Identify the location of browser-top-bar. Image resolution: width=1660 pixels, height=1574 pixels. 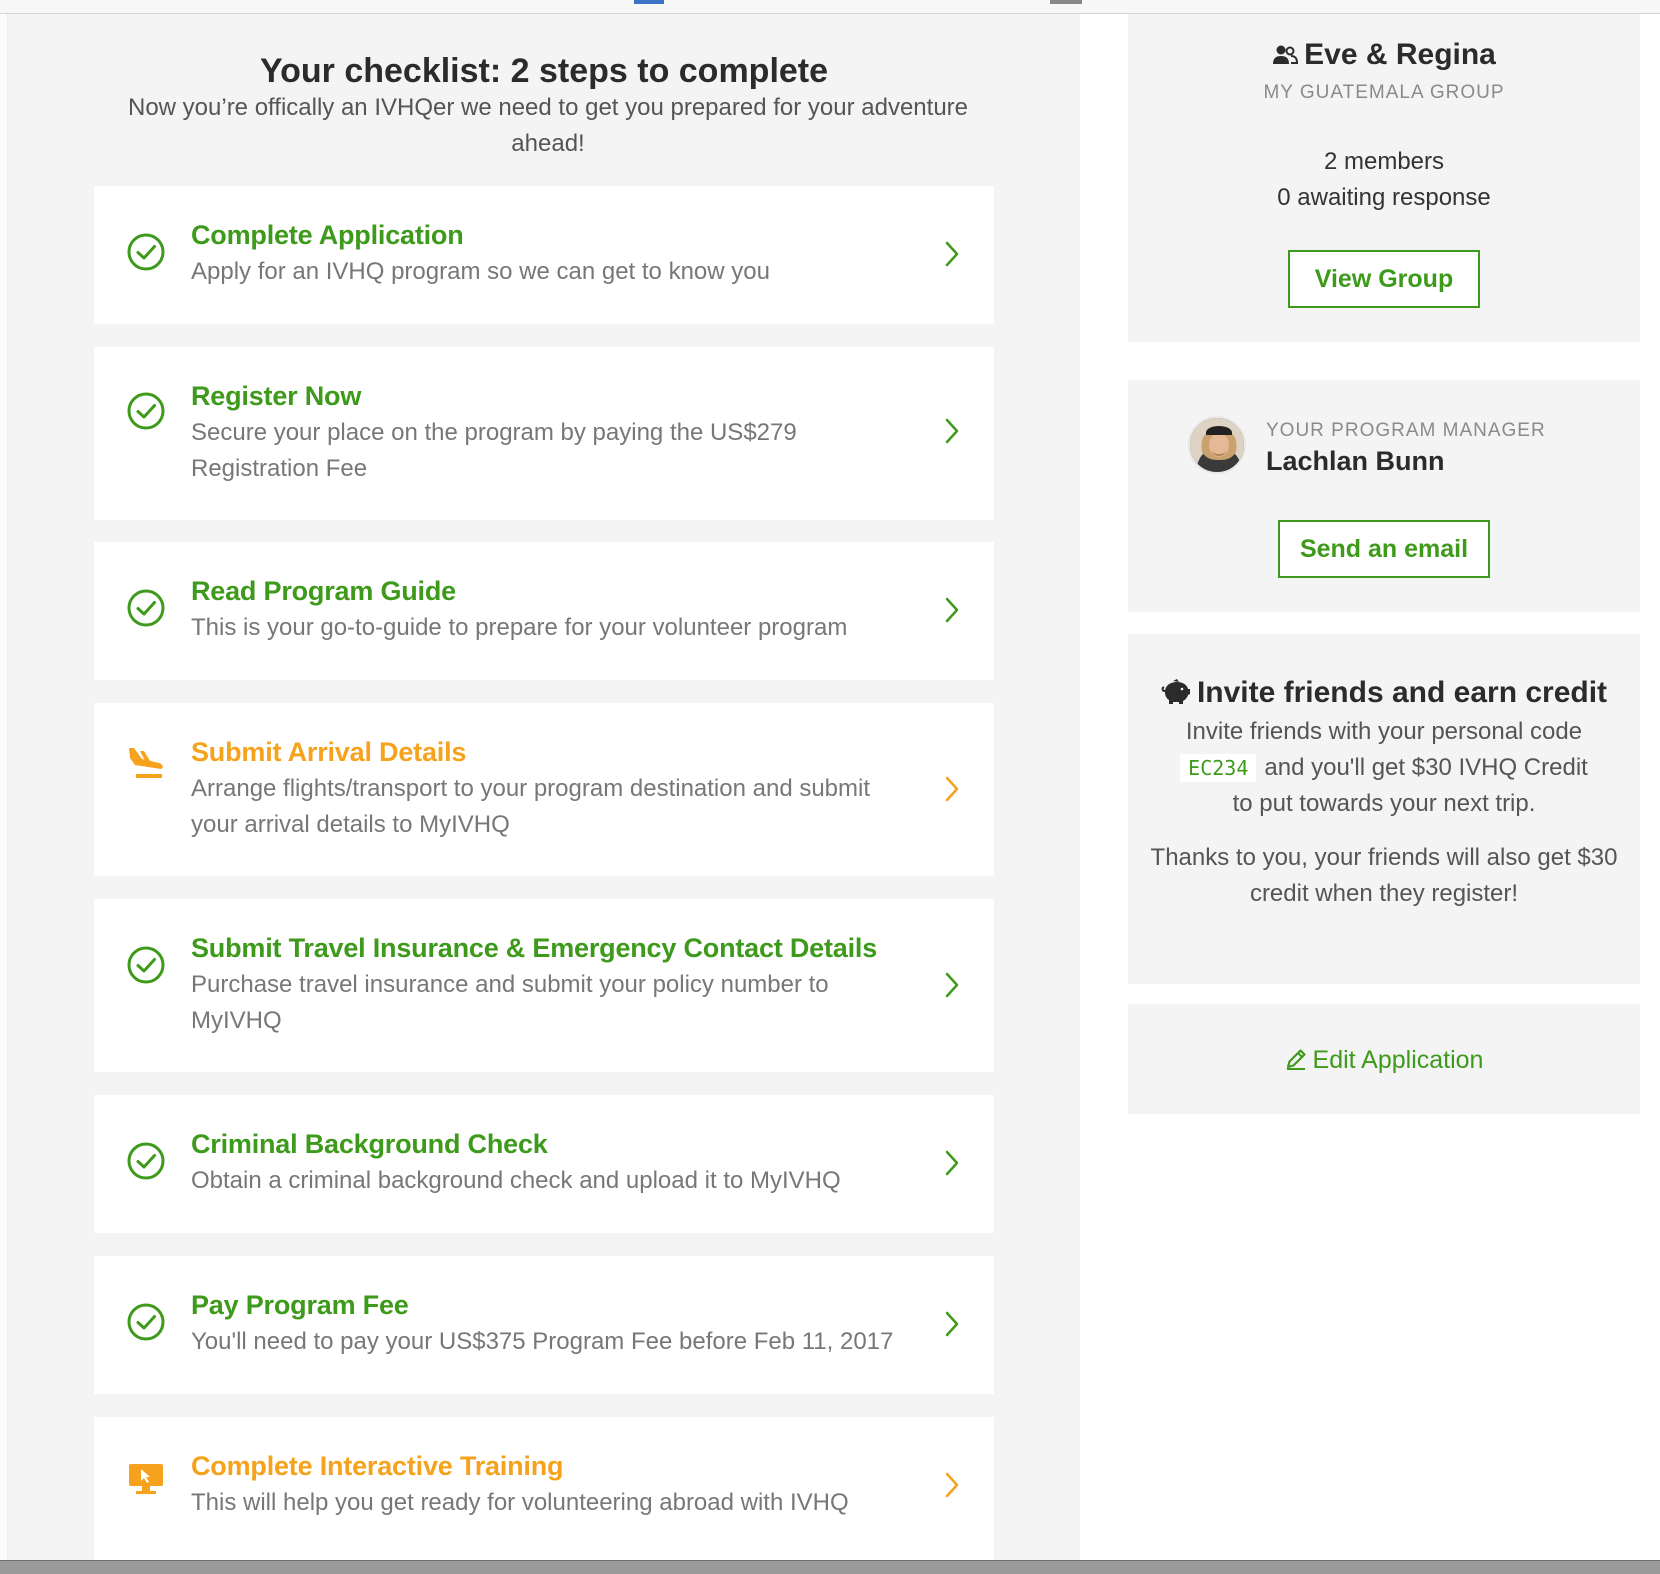
(830, 7).